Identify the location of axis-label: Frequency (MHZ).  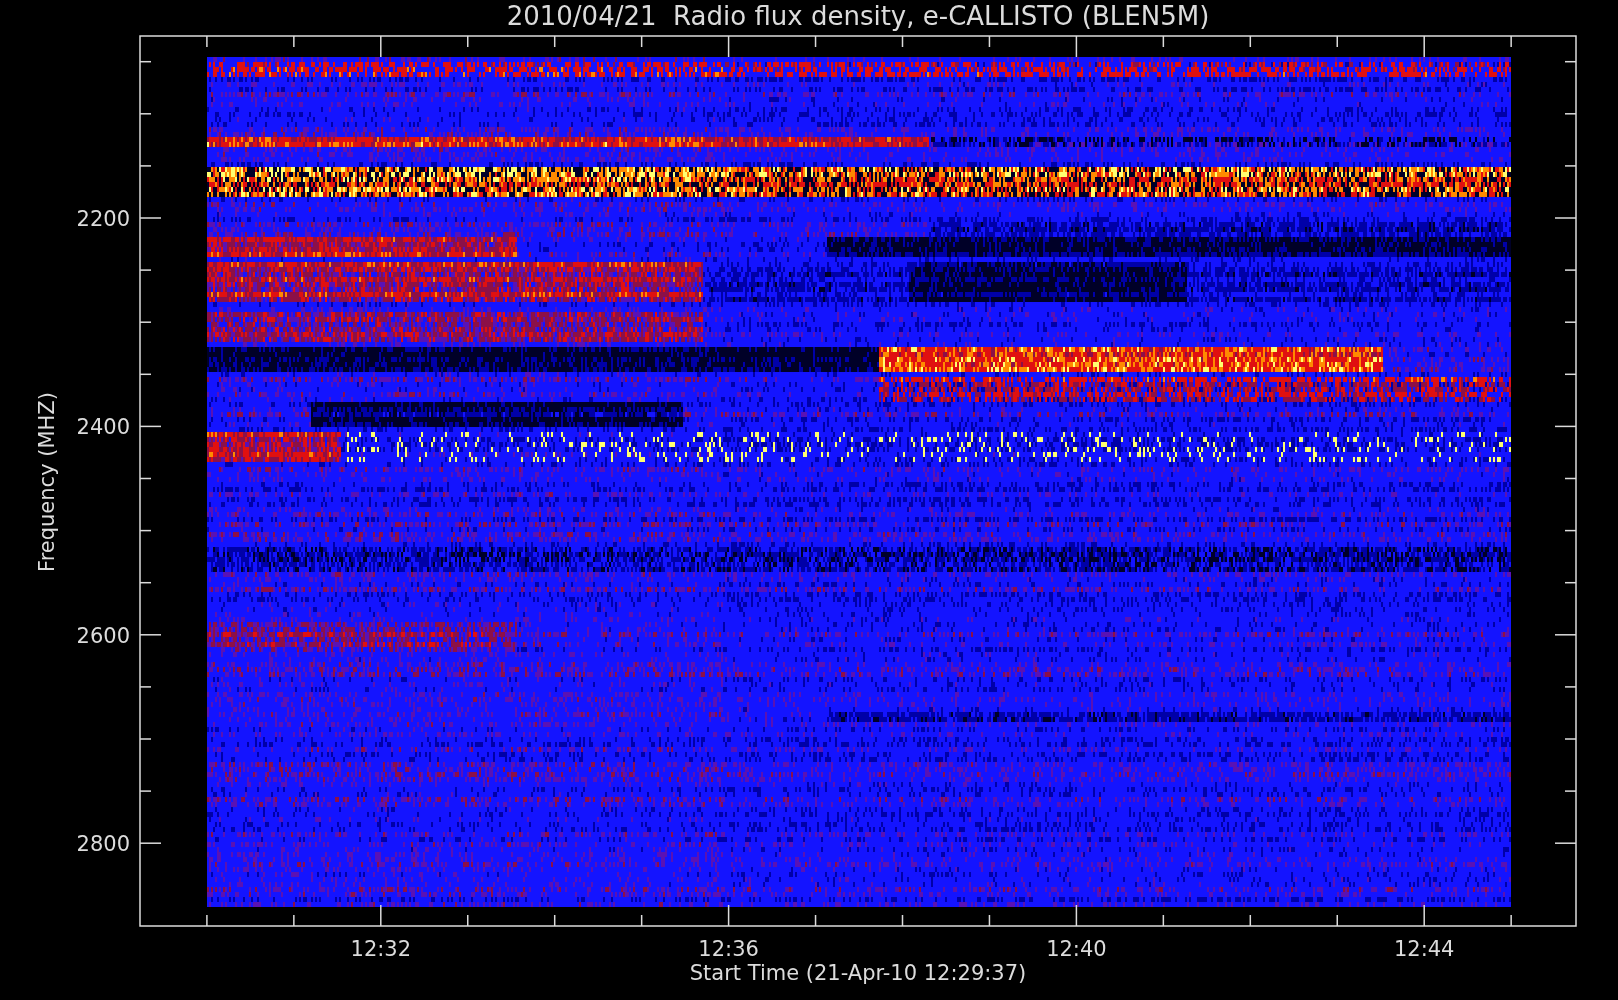
(47, 482).